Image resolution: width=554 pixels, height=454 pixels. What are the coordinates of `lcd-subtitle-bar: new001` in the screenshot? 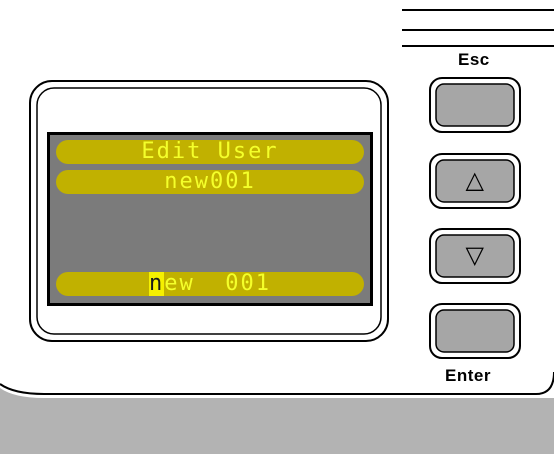 It's located at (210, 182).